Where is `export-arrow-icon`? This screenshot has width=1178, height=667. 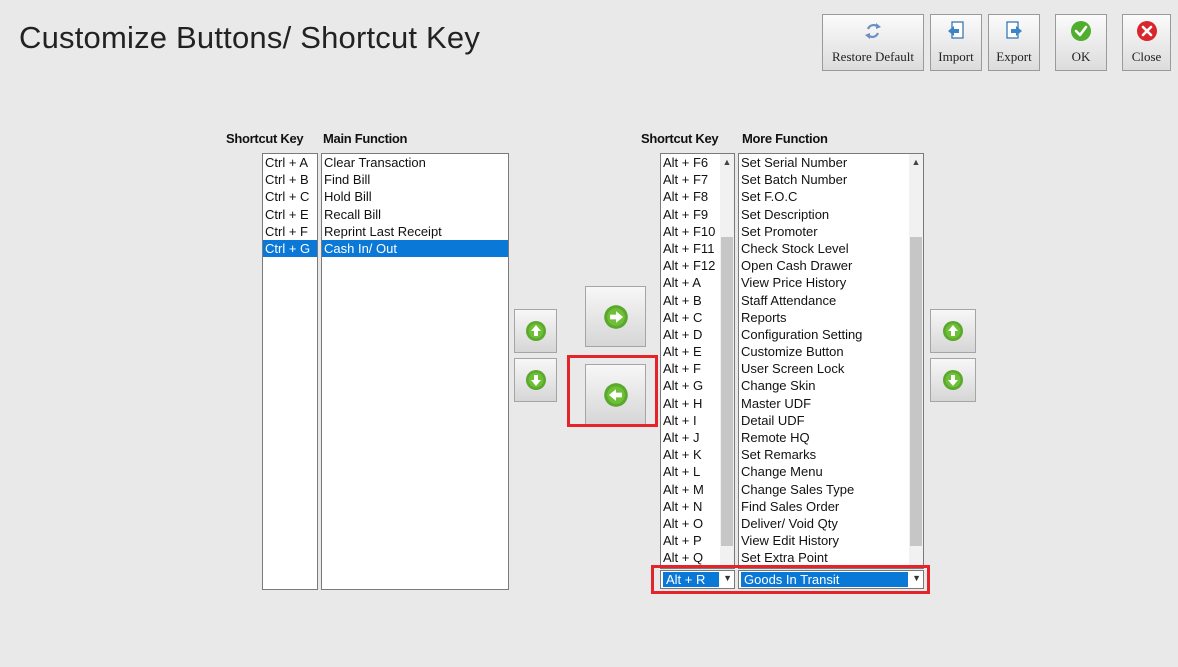
export-arrow-icon is located at coordinates (1014, 30).